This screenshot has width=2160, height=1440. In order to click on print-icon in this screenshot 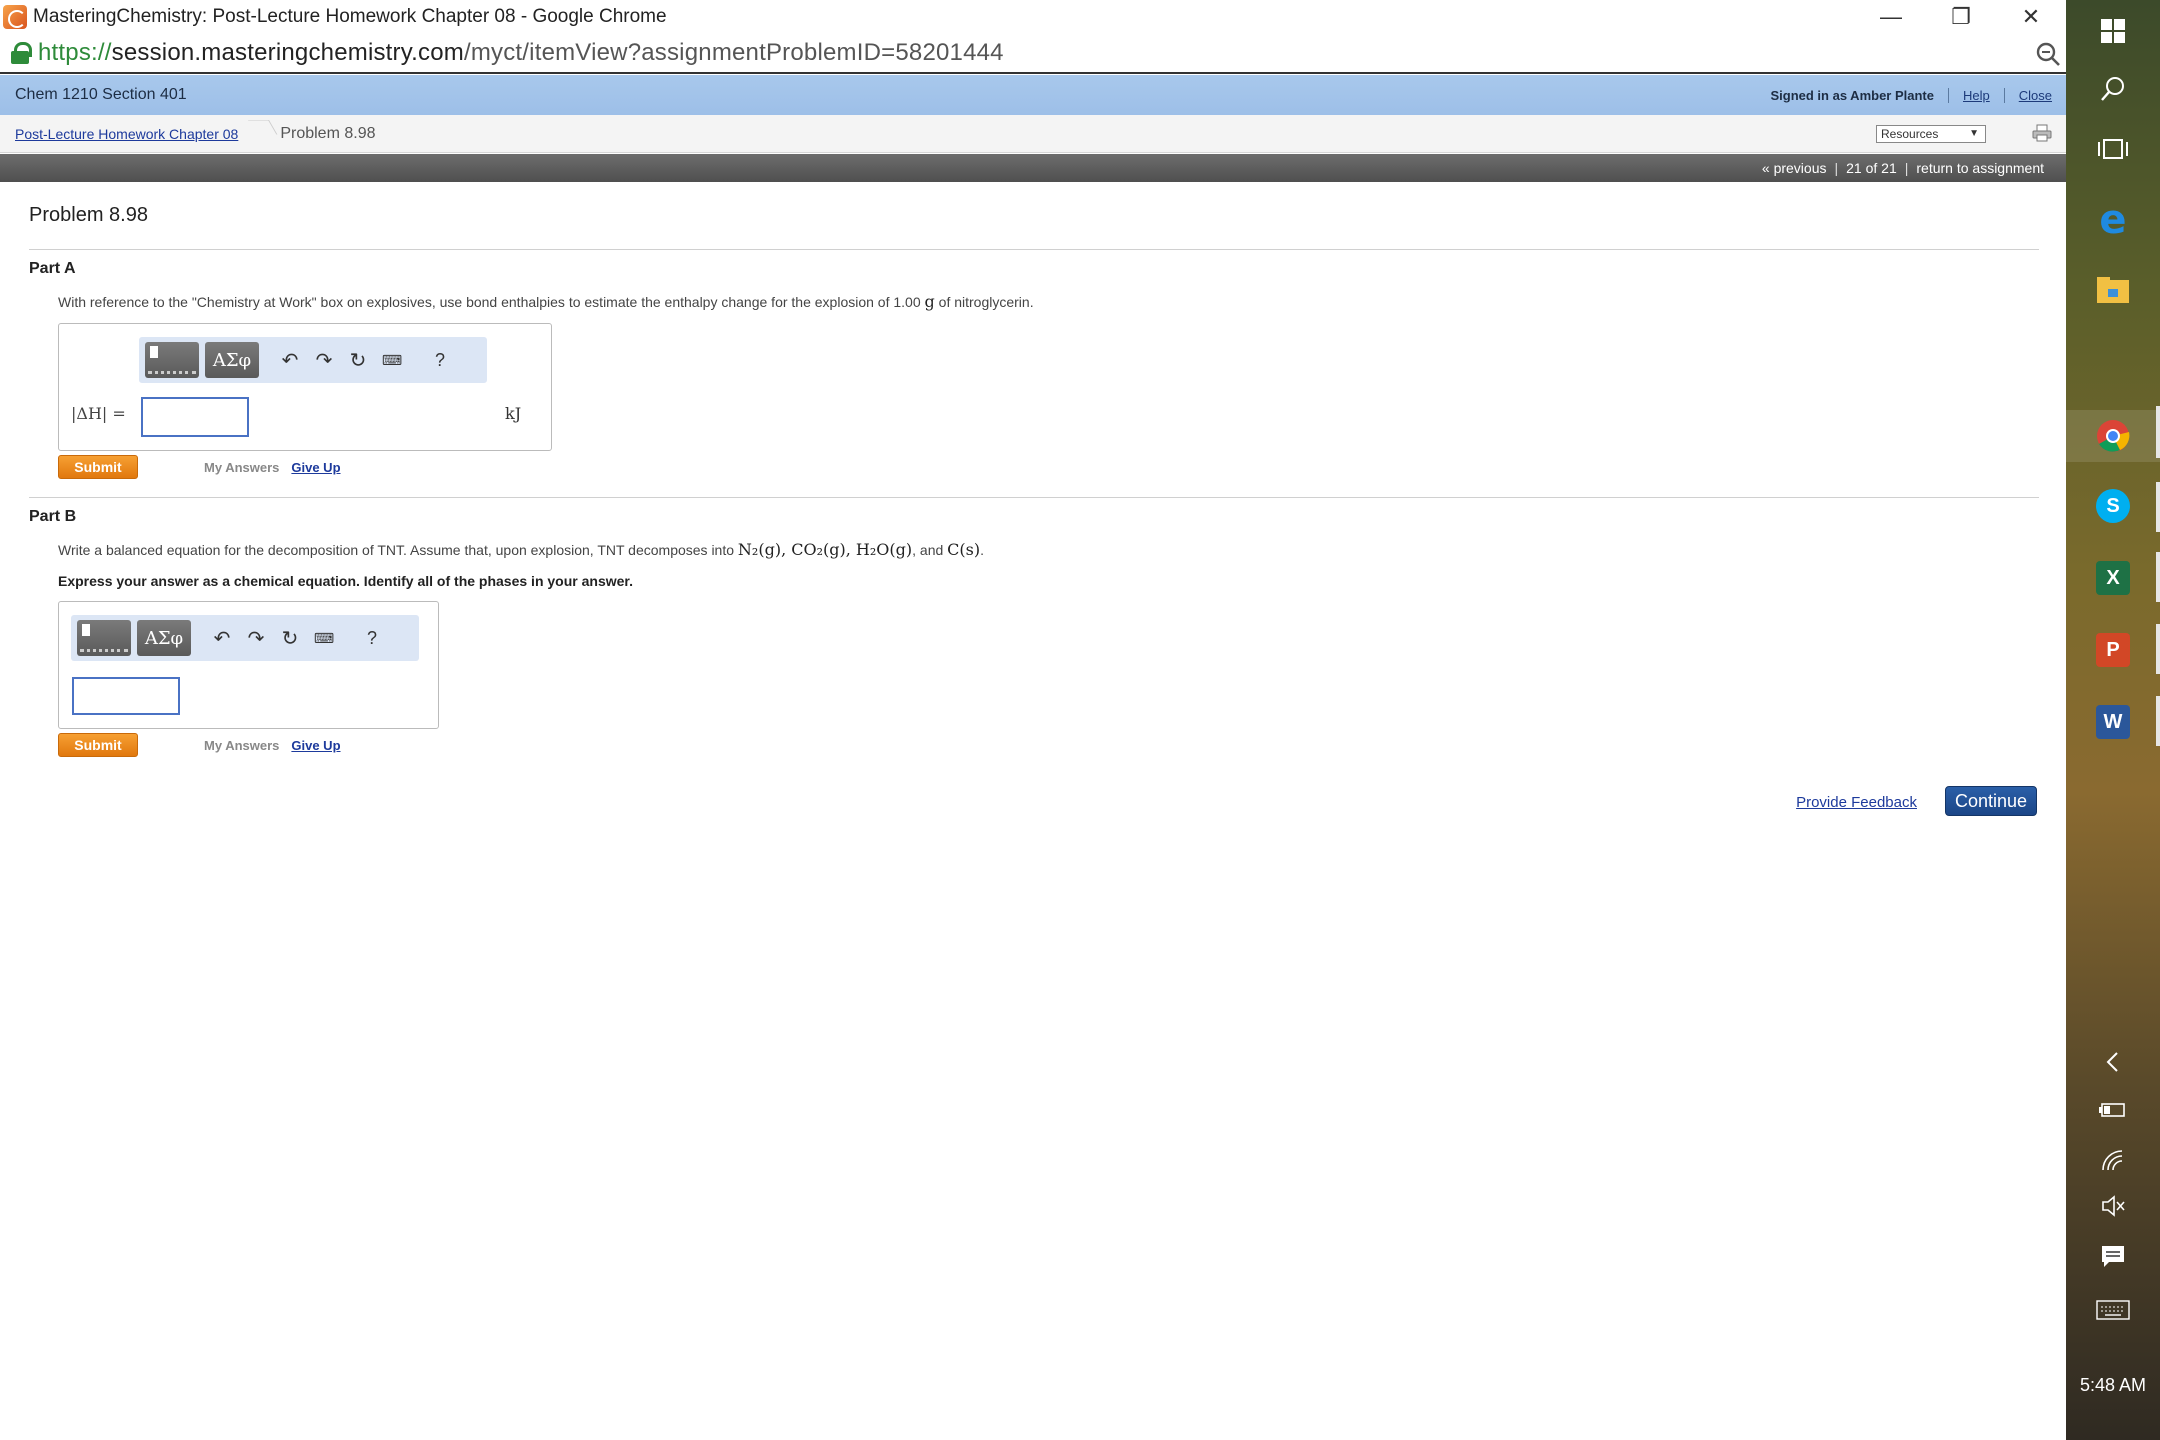, I will do `click(2042, 133)`.